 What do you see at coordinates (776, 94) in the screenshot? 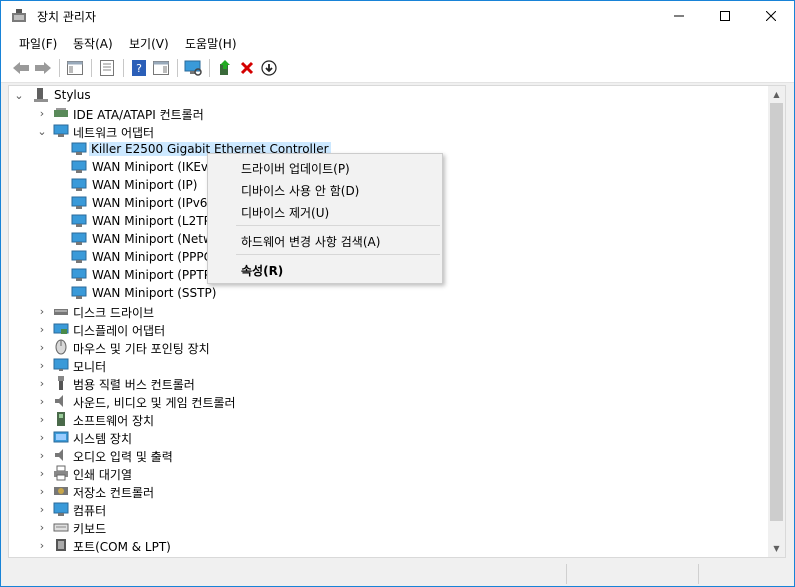
I see `scroll-up-icon: ▲` at bounding box center [776, 94].